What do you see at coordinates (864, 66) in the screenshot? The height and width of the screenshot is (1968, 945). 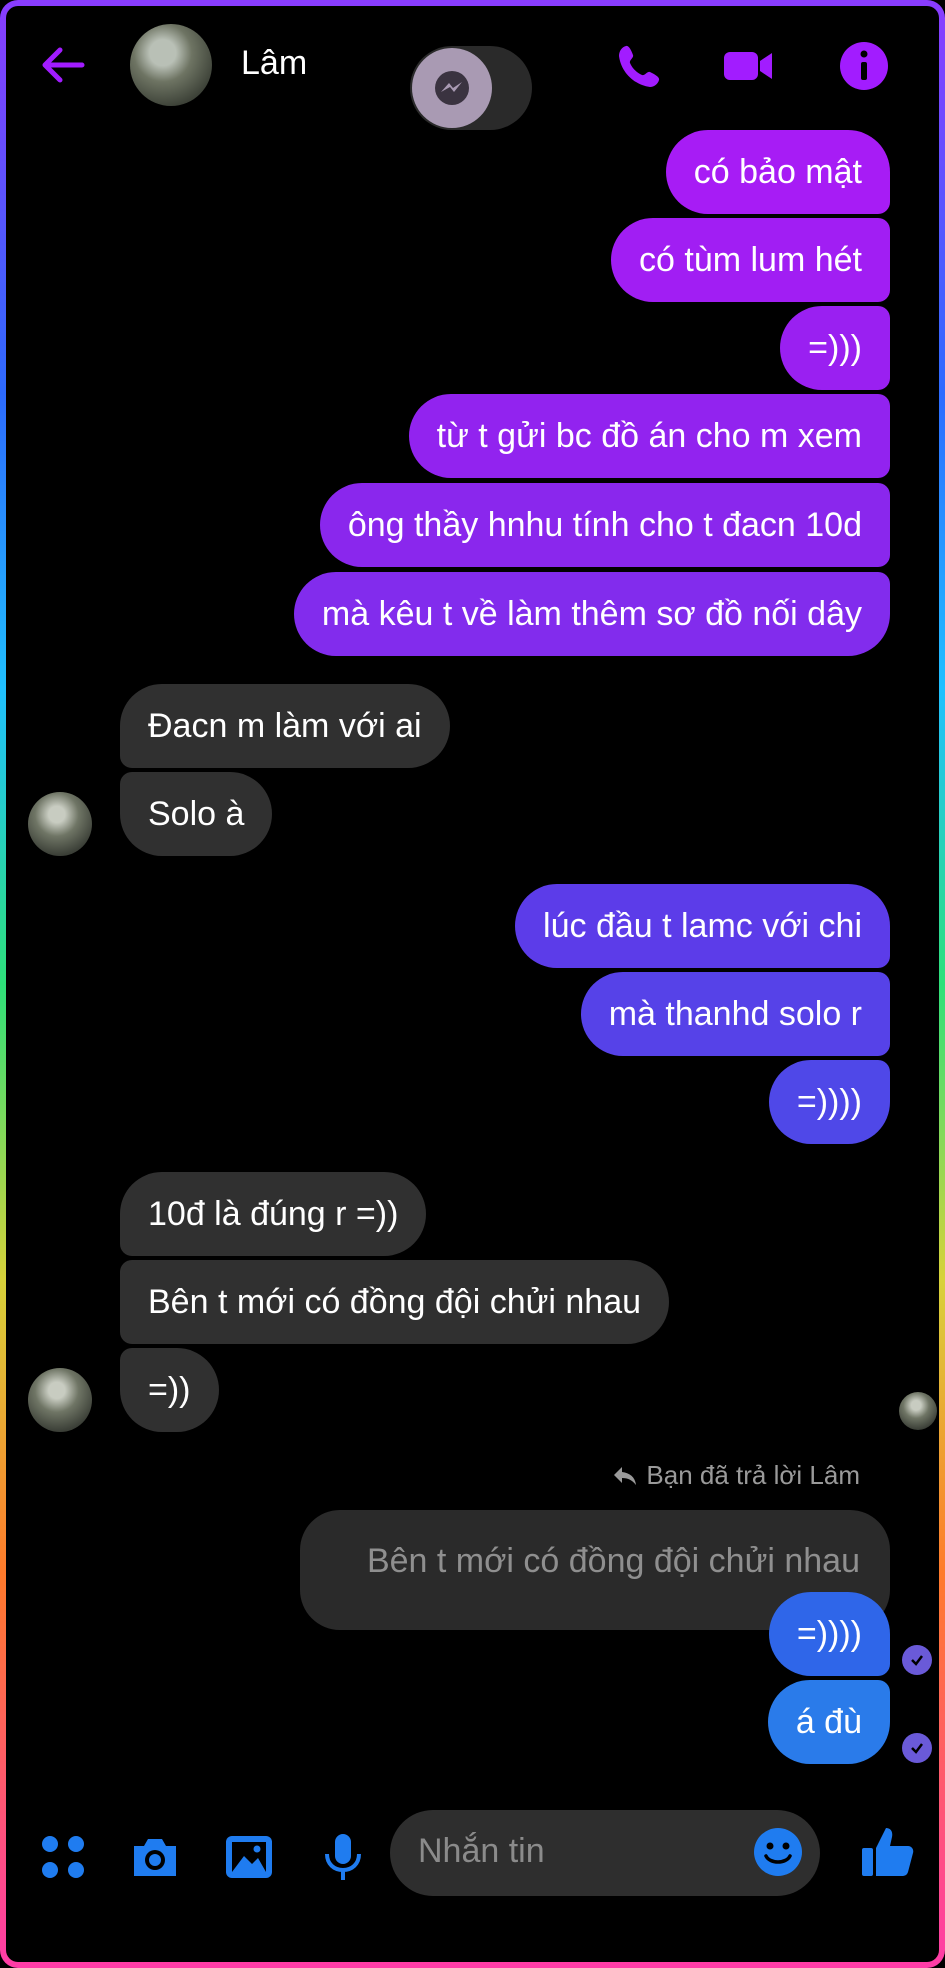 I see `info-icon` at bounding box center [864, 66].